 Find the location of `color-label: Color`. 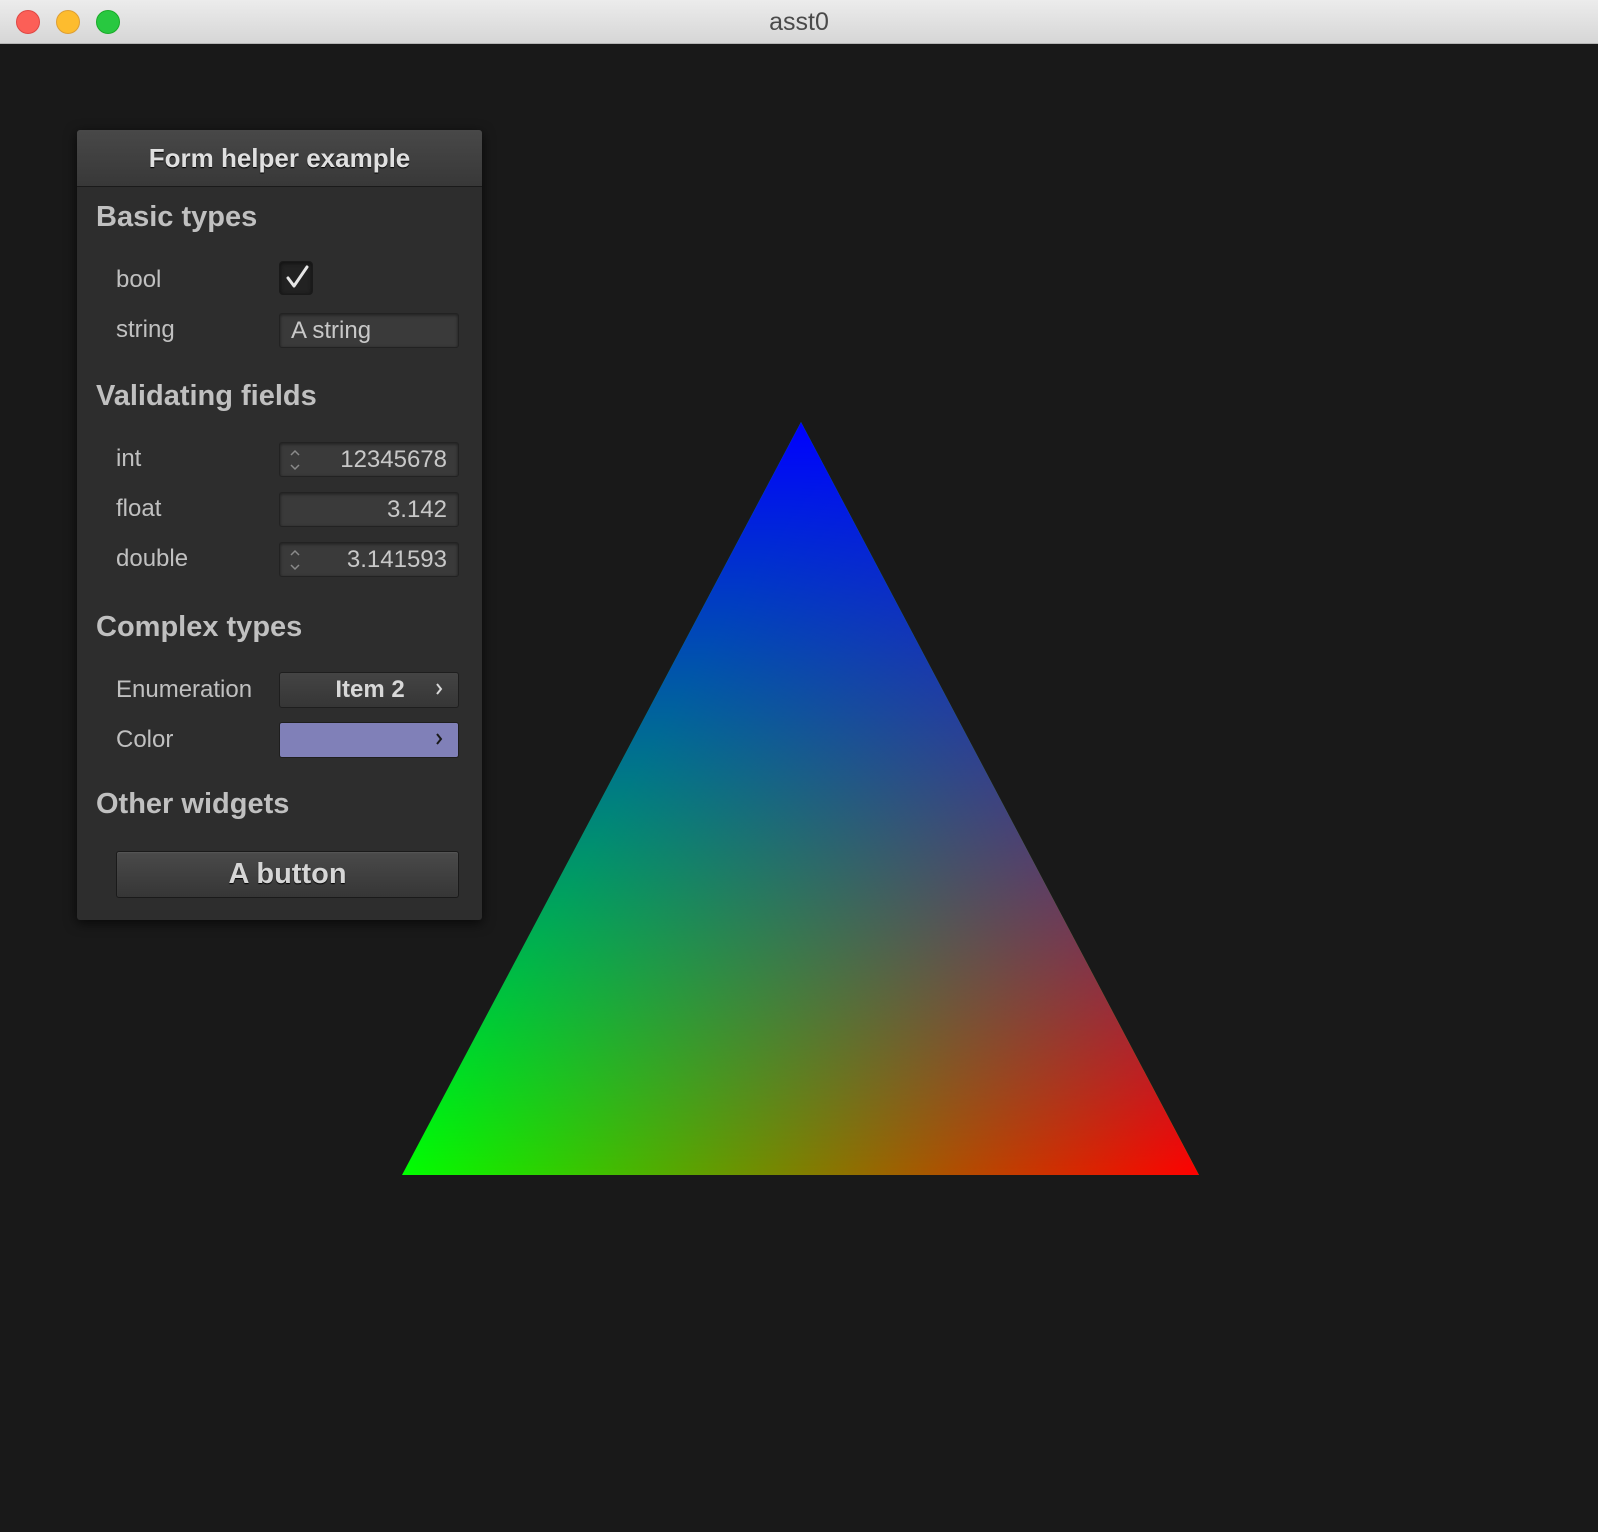

color-label: Color is located at coordinates (145, 739).